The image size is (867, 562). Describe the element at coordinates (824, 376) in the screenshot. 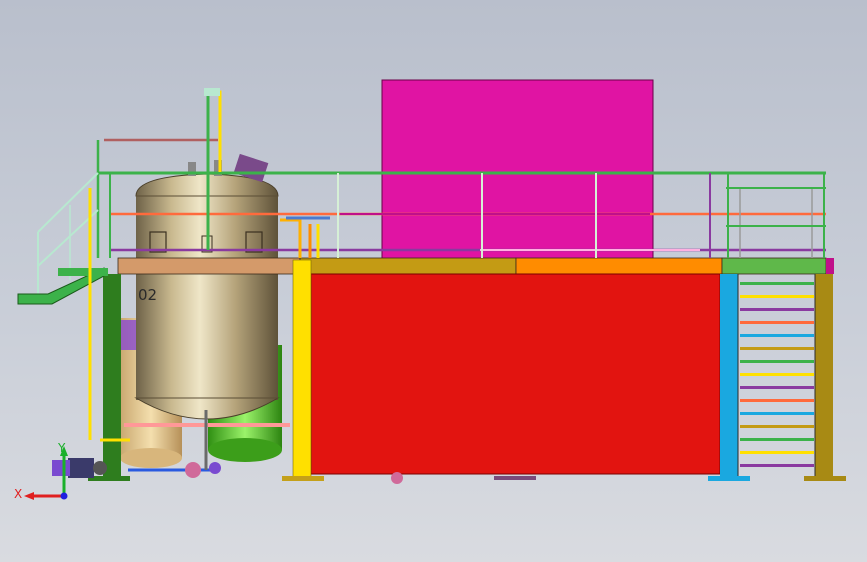

I see `column-olive` at that location.